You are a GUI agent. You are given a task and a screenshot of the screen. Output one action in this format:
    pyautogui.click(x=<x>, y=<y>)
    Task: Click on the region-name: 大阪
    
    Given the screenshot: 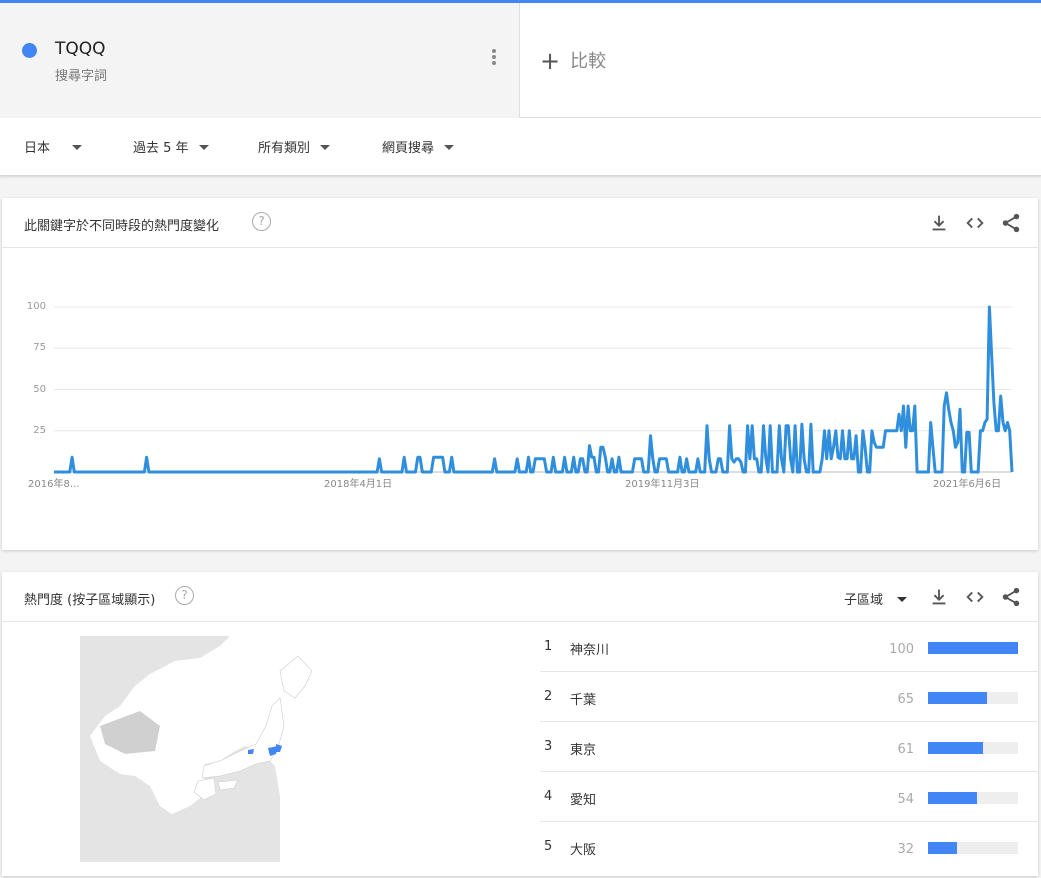 What is the action you would take?
    pyautogui.click(x=583, y=850)
    